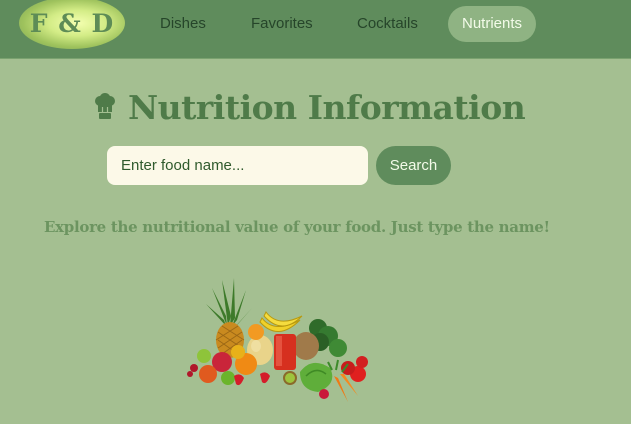 The width and height of the screenshot is (631, 424). What do you see at coordinates (105, 106) in the screenshot?
I see `chef-hat-icon` at bounding box center [105, 106].